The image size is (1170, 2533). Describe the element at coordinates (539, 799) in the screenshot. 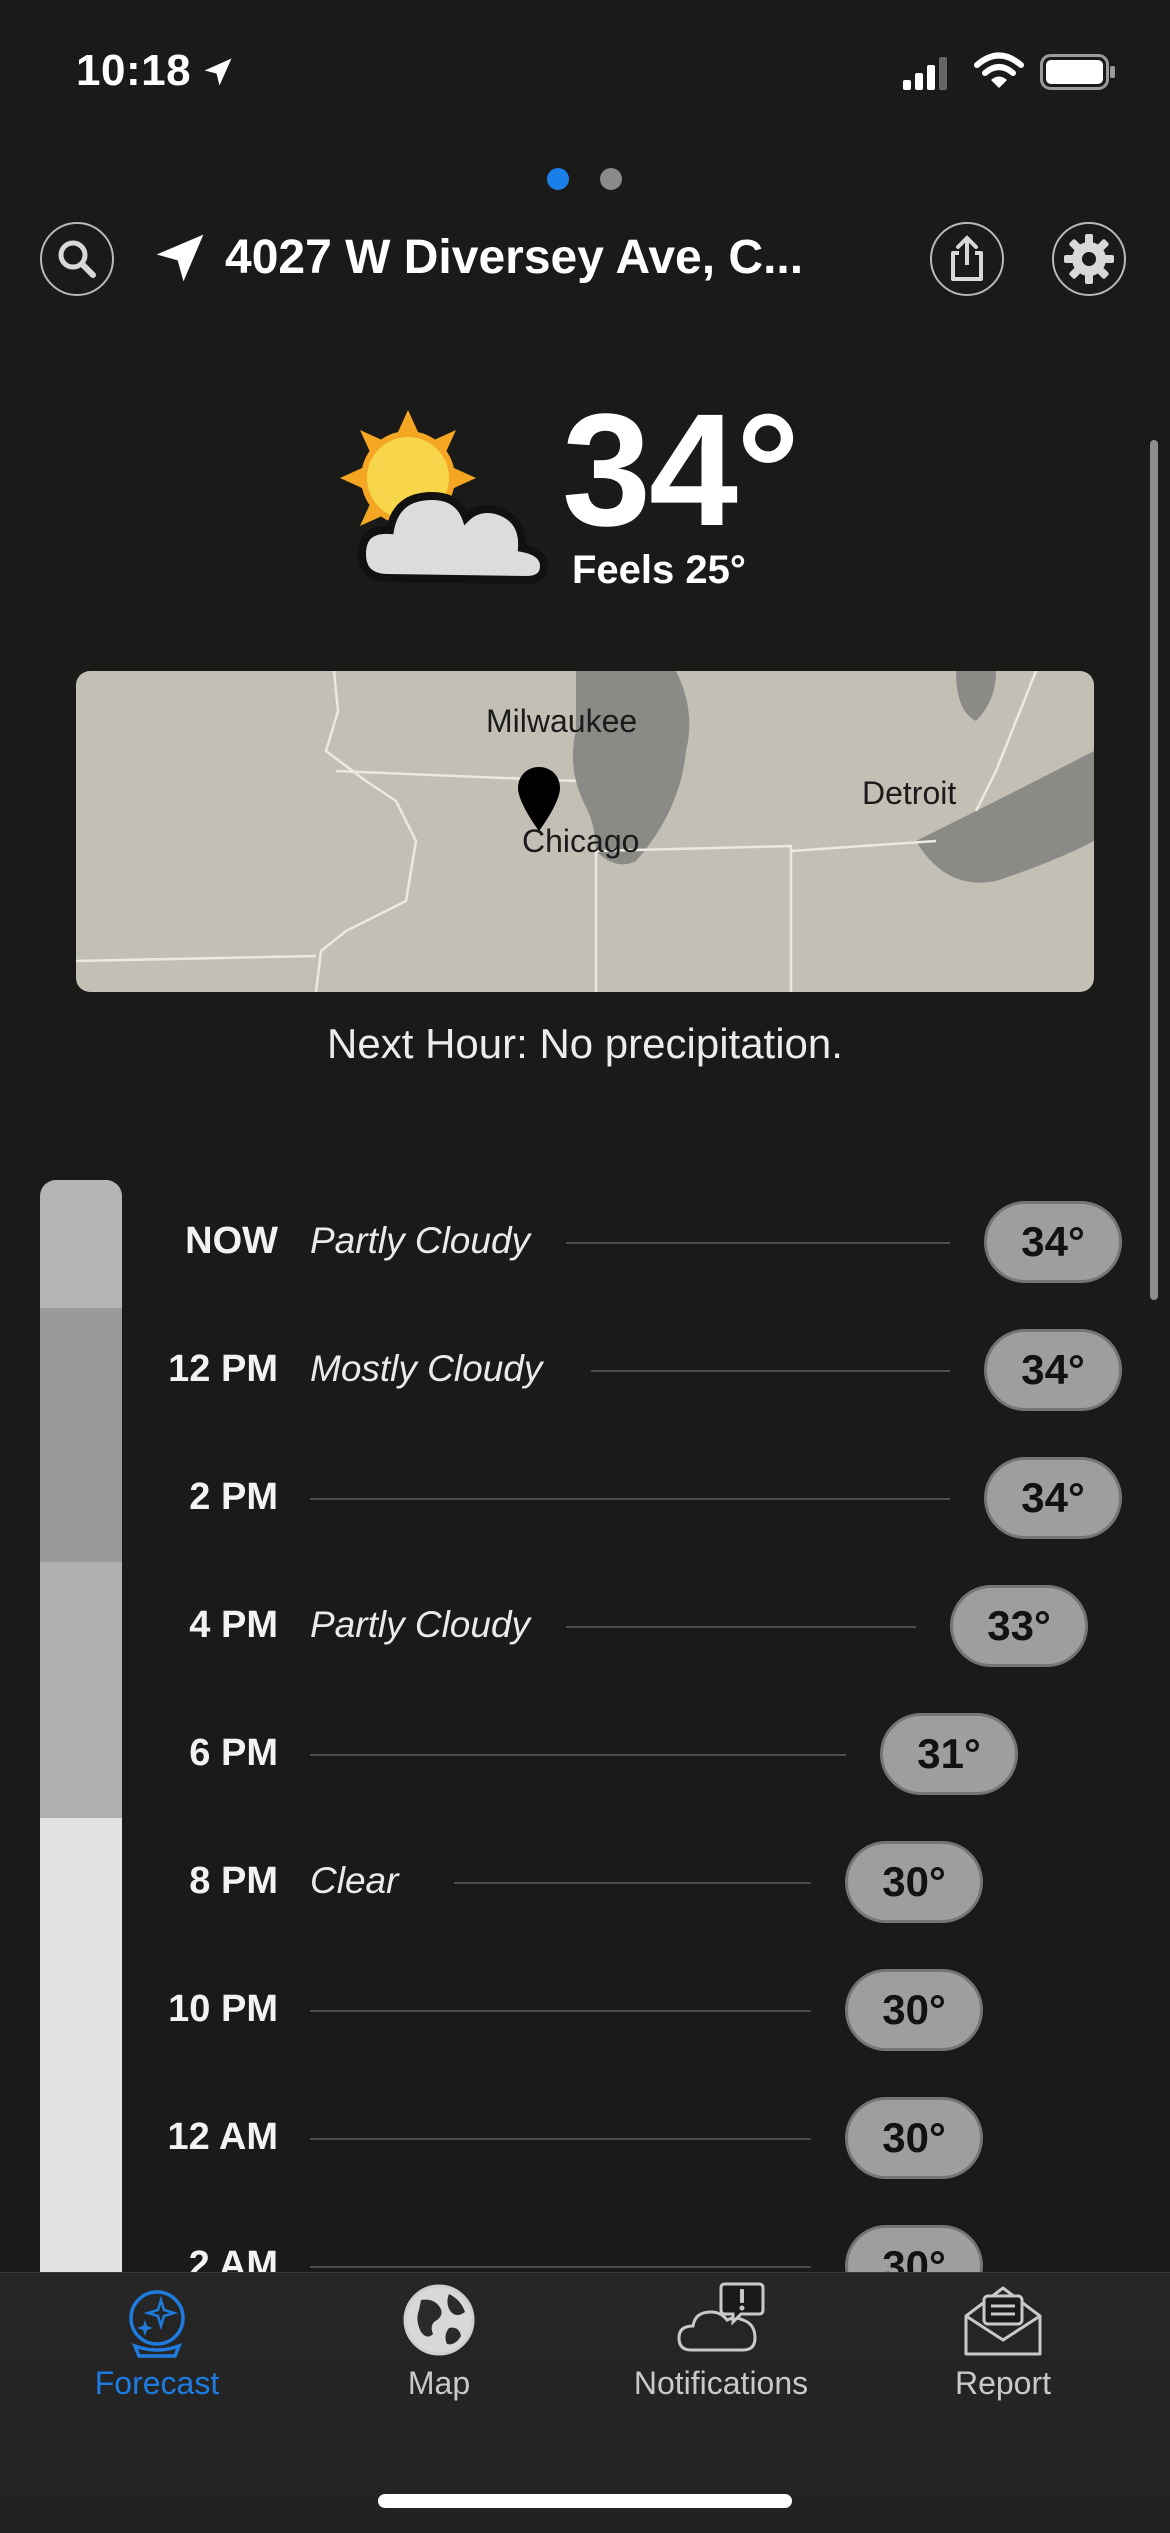

I see `location-pin-icon` at that location.